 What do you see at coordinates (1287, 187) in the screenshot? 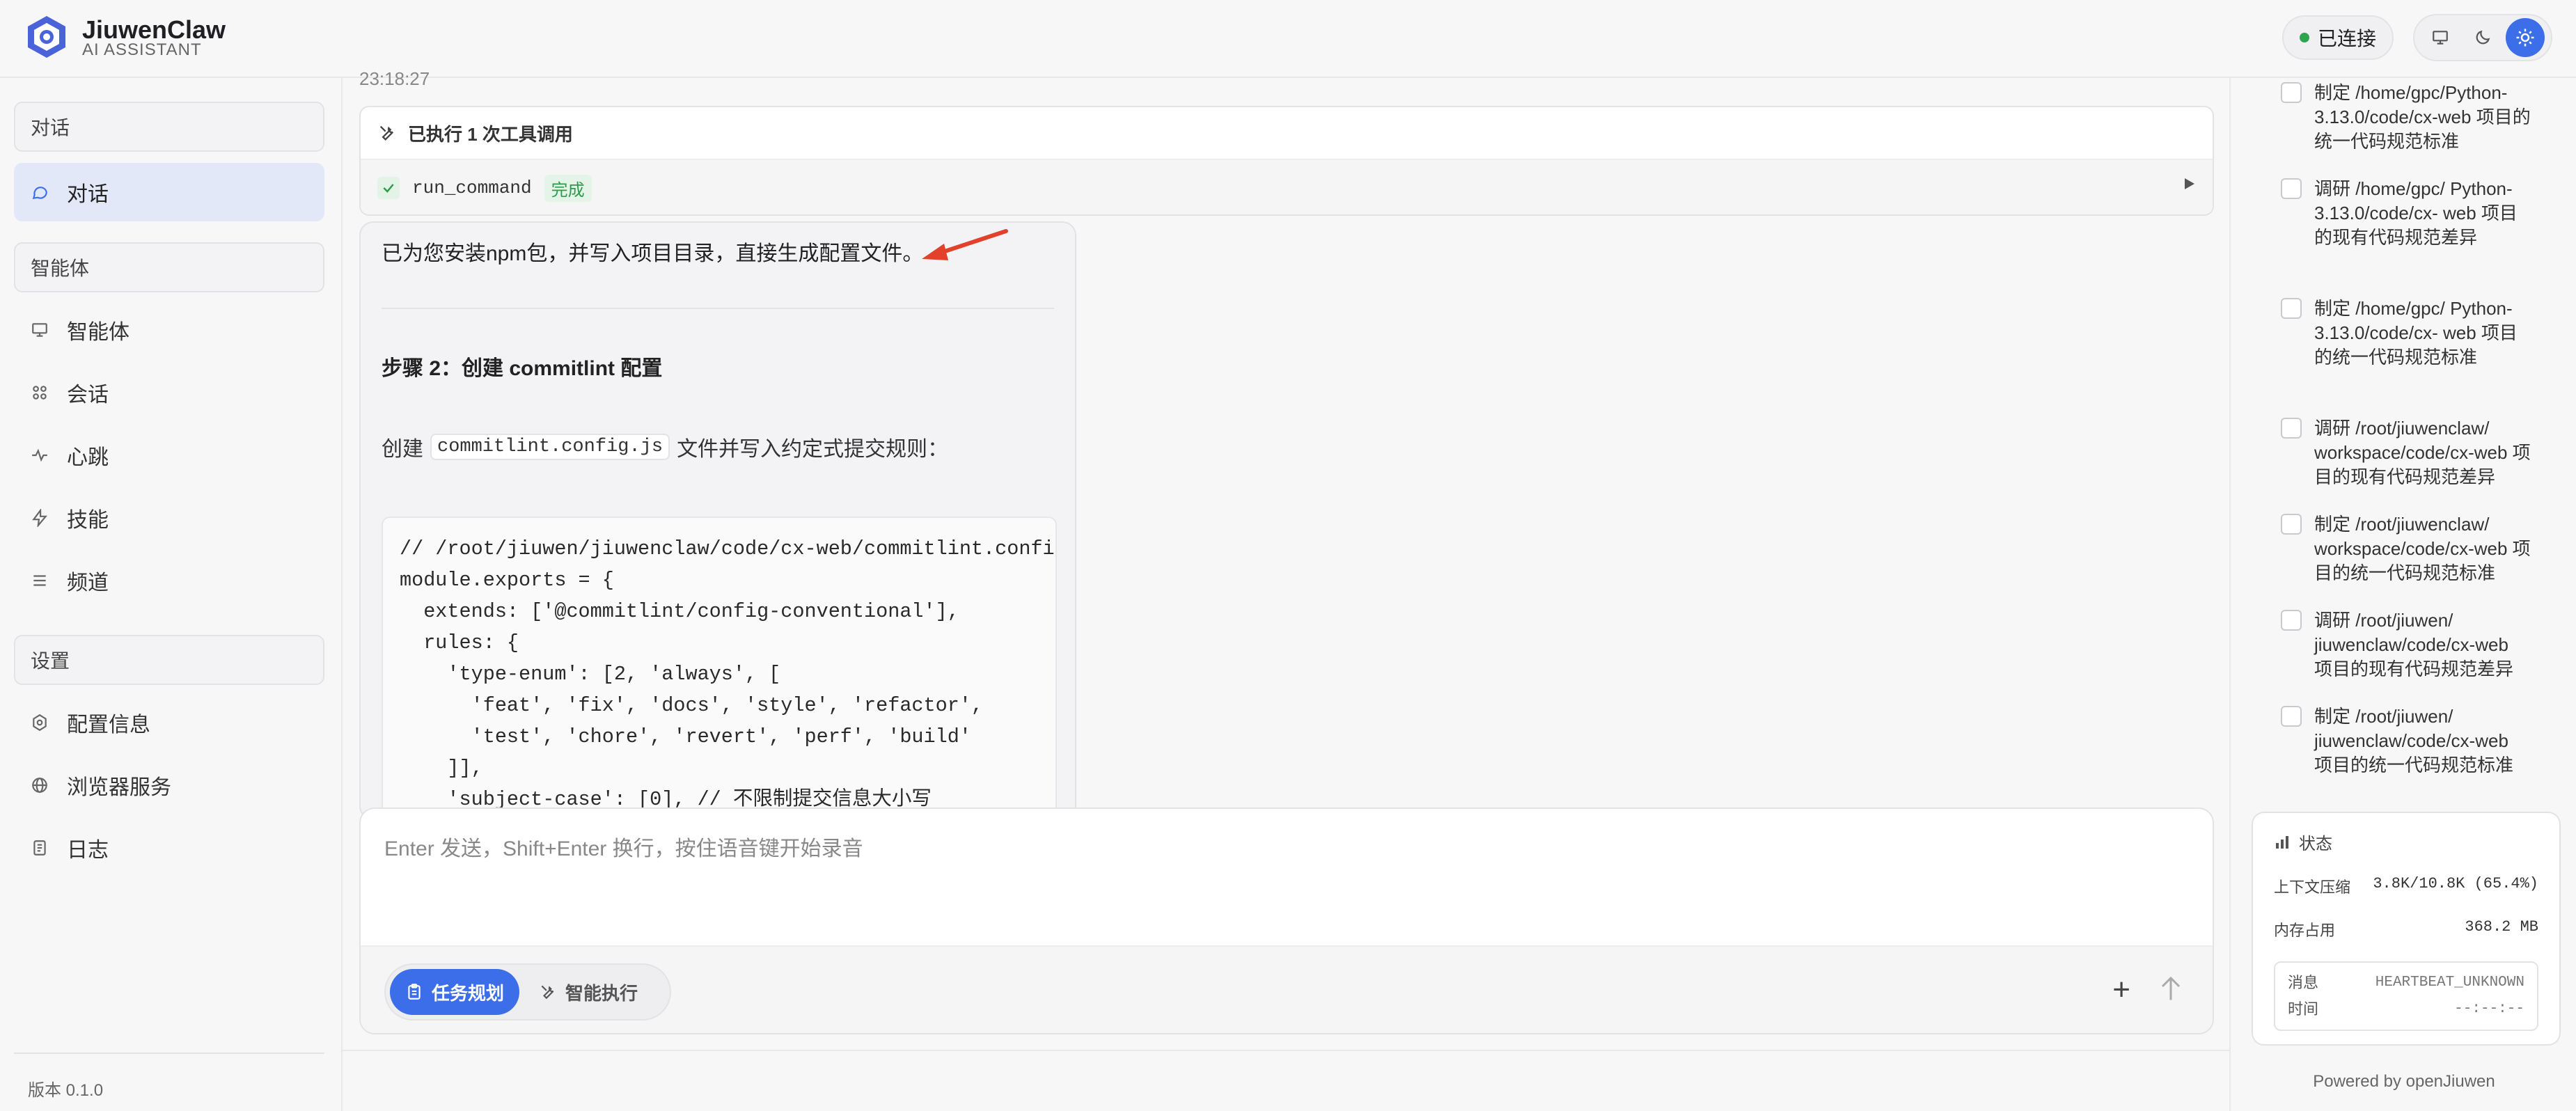
I see `tool-call-row: run_command 完成` at bounding box center [1287, 187].